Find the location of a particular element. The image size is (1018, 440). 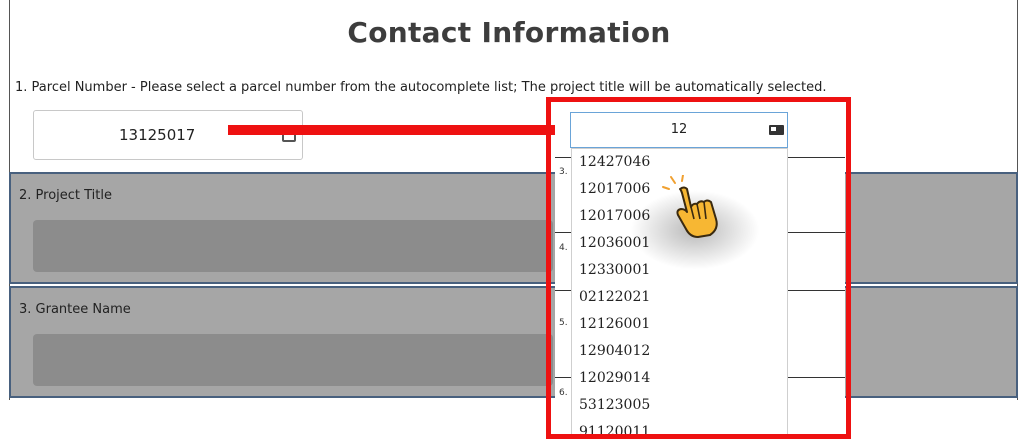

page-title: Contact Information is located at coordinates (509, 32).